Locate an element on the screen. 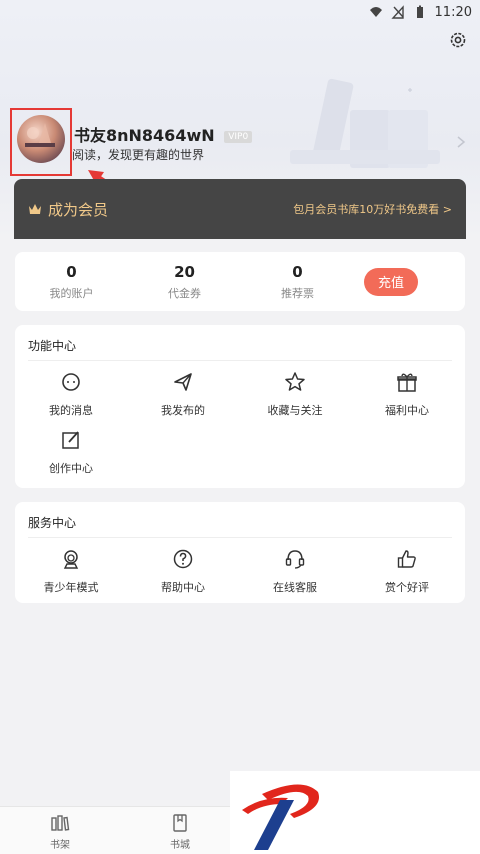  gift-icon is located at coordinates (407, 382).